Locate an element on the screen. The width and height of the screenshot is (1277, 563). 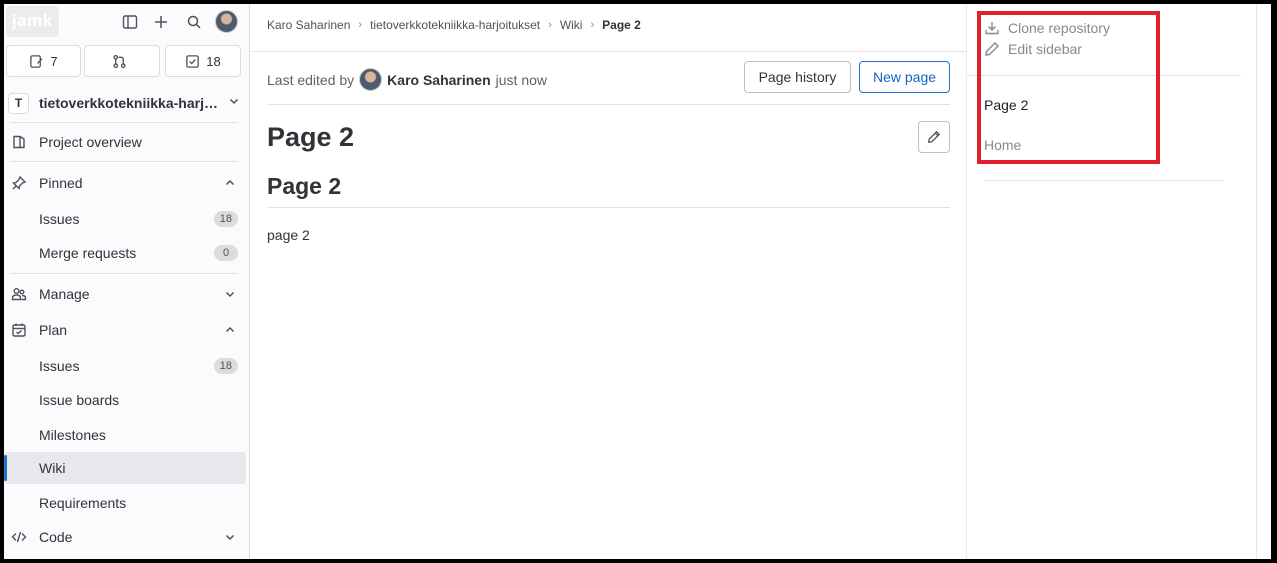
pin-icon is located at coordinates (19, 183).